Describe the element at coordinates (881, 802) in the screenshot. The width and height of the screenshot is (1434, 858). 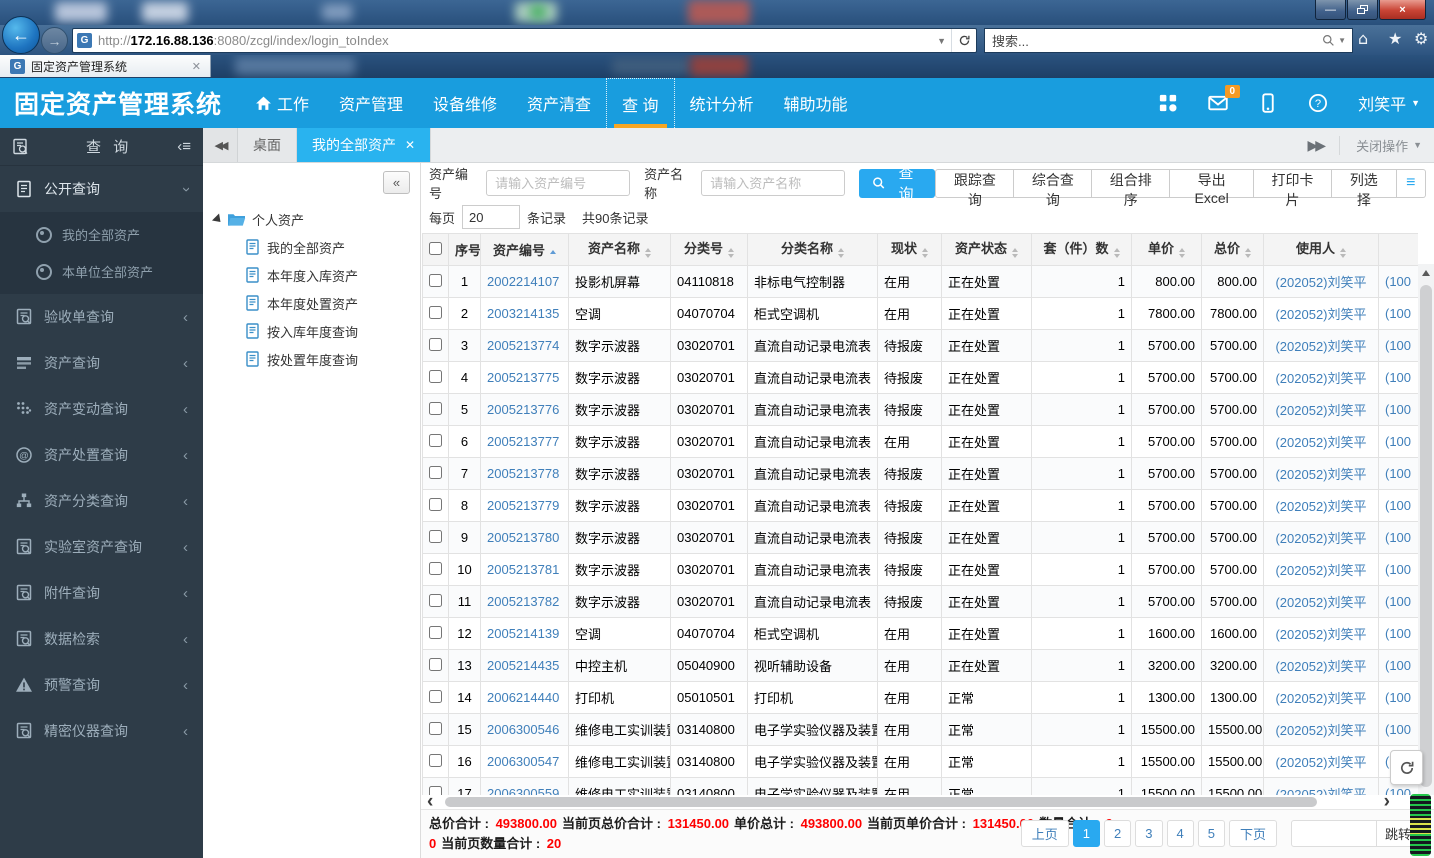
I see `horizontal-scroll-thumb` at that location.